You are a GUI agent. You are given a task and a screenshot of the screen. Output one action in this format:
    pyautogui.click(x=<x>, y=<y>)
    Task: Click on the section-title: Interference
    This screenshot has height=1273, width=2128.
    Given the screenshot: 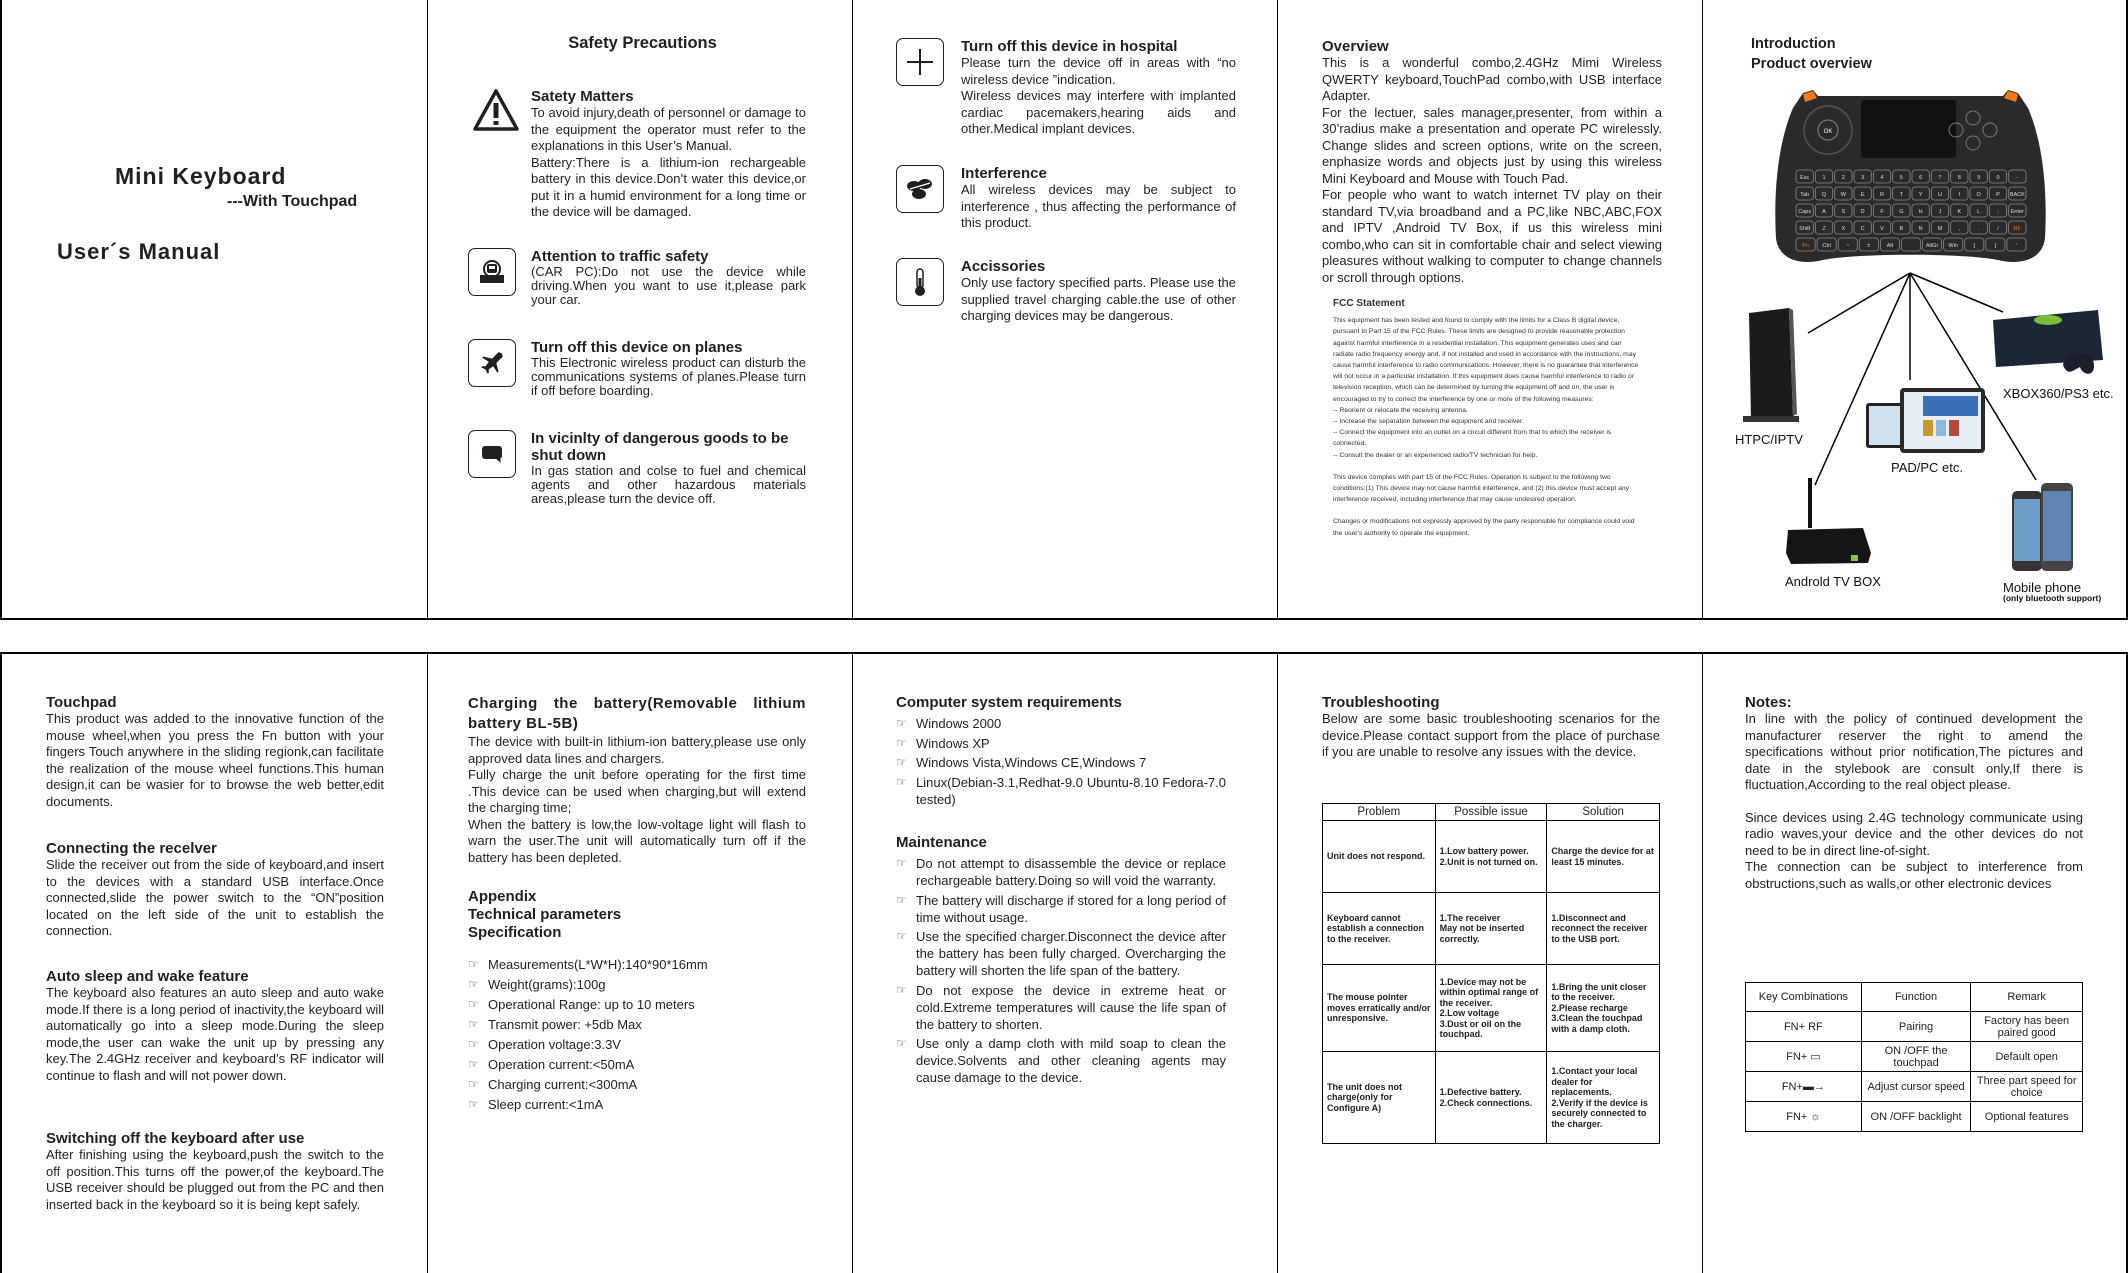 What is the action you would take?
    pyautogui.click(x=1004, y=173)
    